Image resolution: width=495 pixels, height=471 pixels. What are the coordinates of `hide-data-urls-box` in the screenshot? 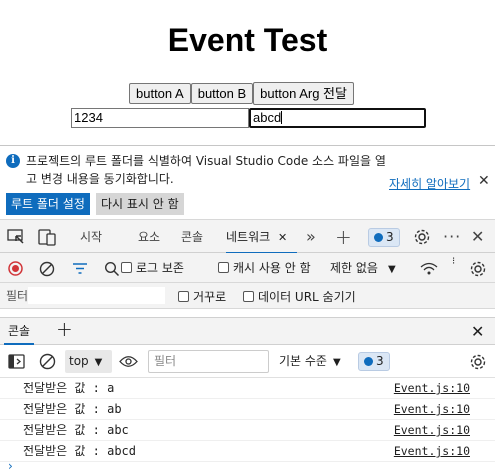 It's located at (248, 296).